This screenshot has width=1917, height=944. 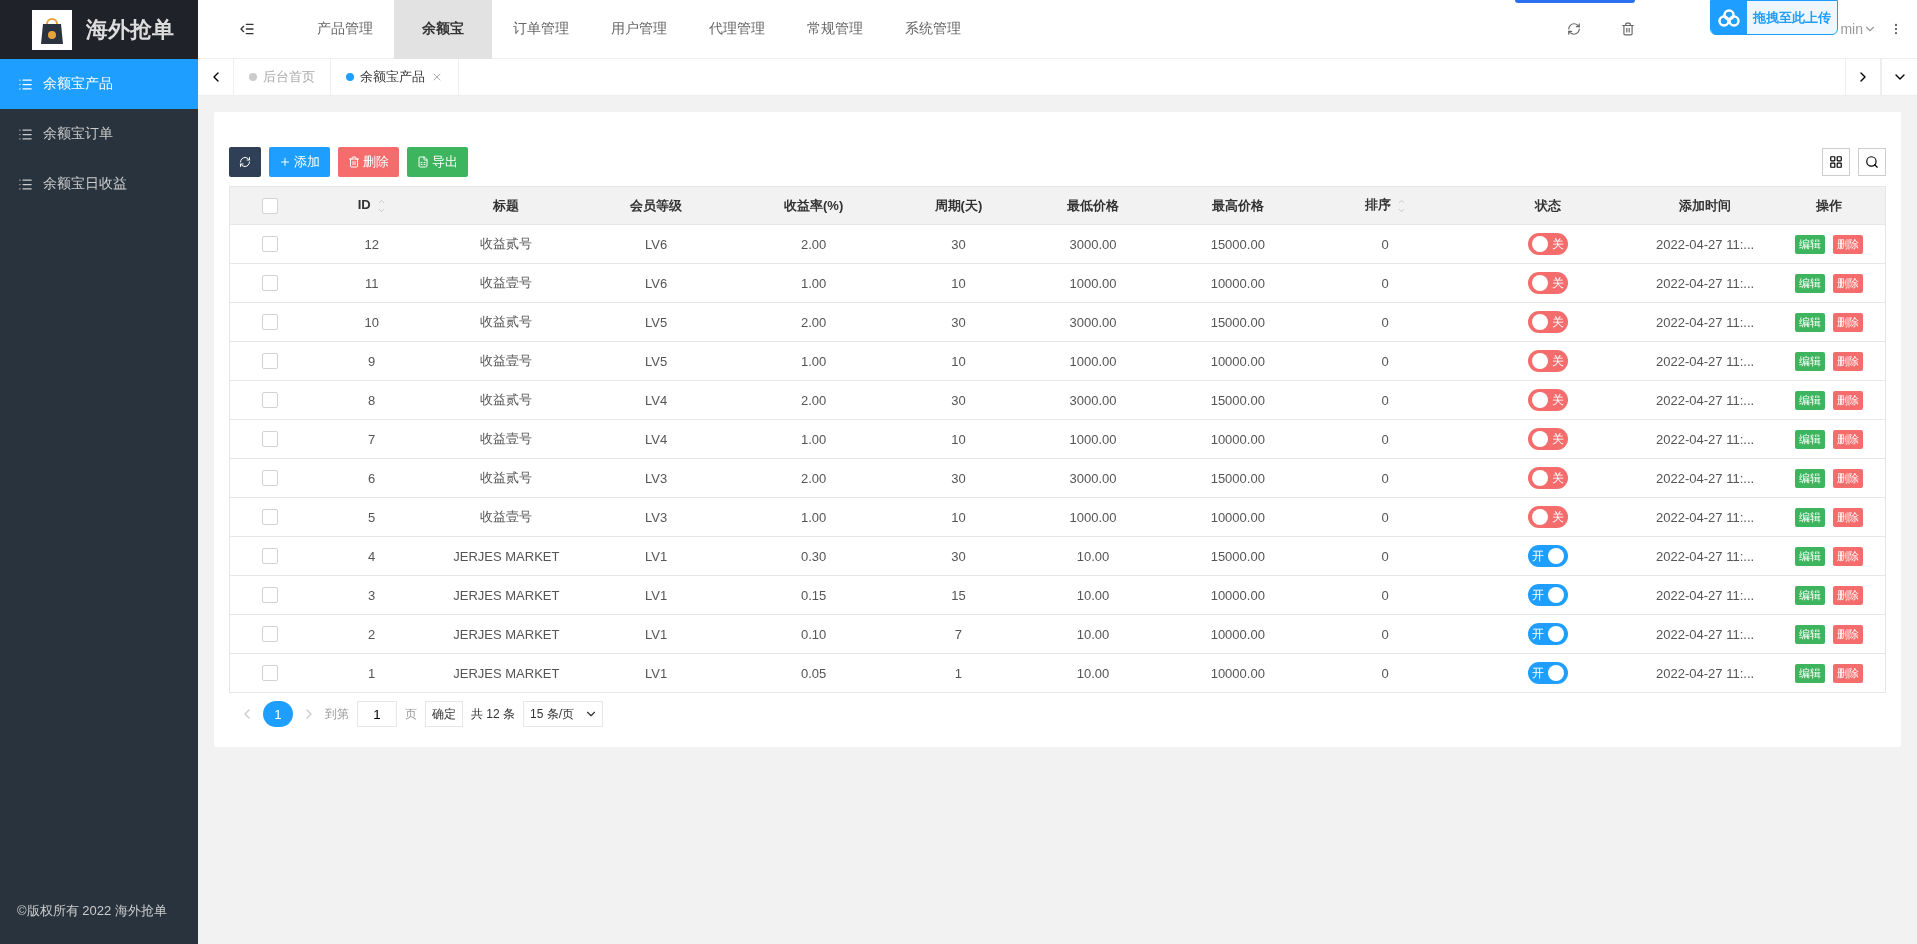 What do you see at coordinates (25, 184) in the screenshot?
I see `list-icon` at bounding box center [25, 184].